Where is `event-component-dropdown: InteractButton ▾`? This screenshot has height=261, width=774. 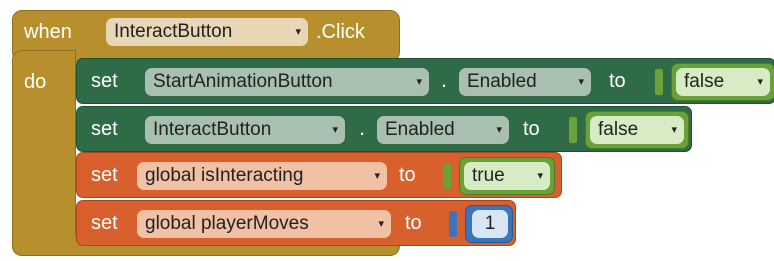
event-component-dropdown: InteractButton ▾ is located at coordinates (207, 32).